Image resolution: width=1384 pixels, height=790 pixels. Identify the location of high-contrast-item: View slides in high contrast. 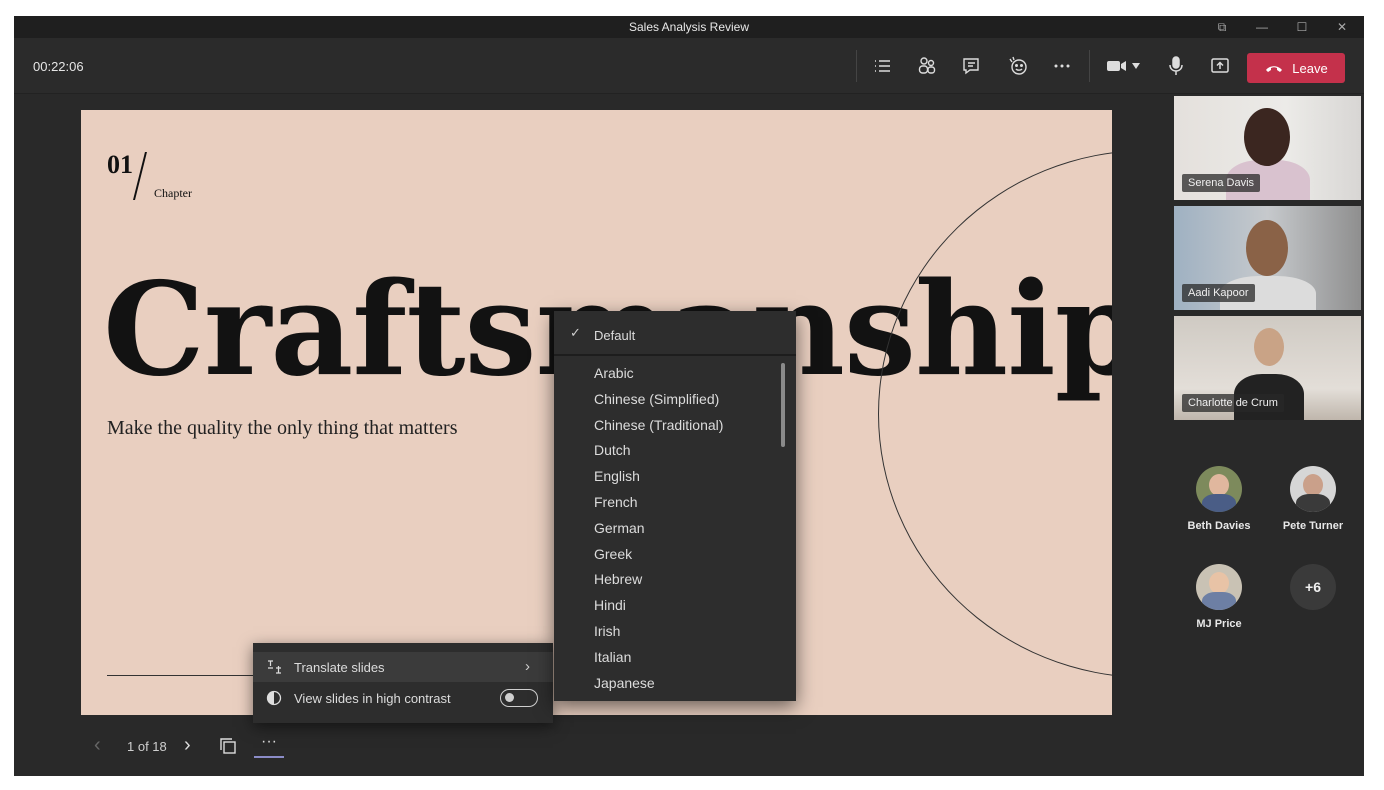
(403, 698).